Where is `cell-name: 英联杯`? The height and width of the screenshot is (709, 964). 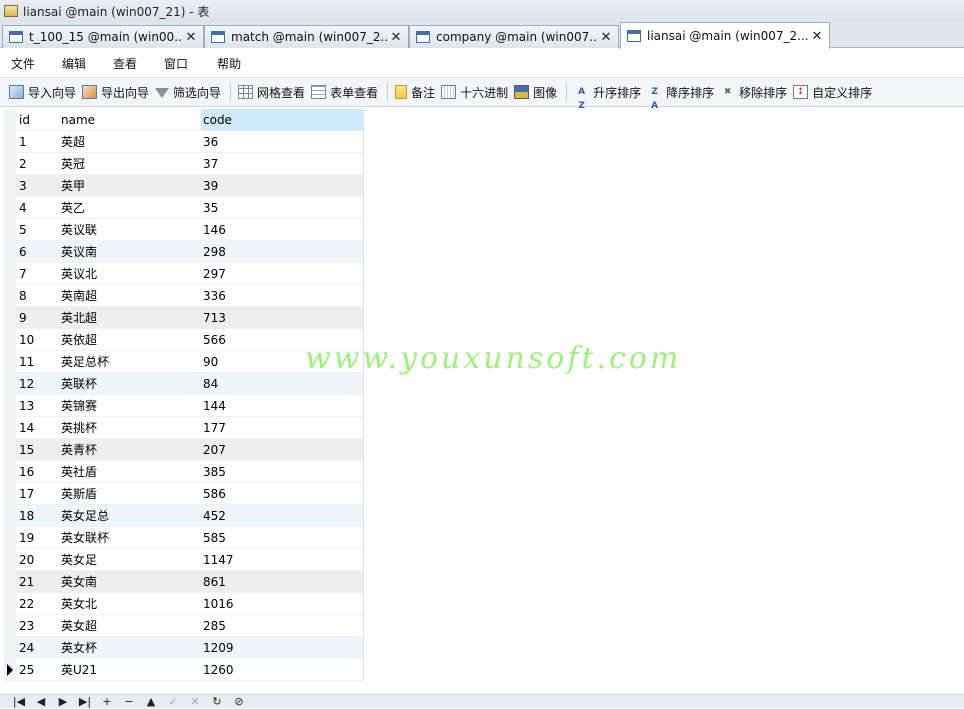
cell-name: 英联杯 is located at coordinates (130, 383).